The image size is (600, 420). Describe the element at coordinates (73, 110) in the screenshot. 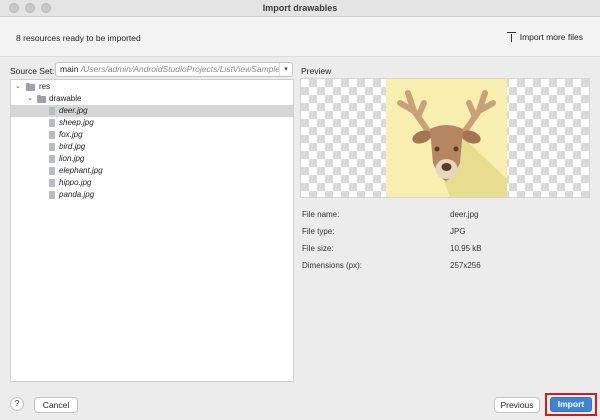

I see `tree-file-label: deer.jpg` at that location.